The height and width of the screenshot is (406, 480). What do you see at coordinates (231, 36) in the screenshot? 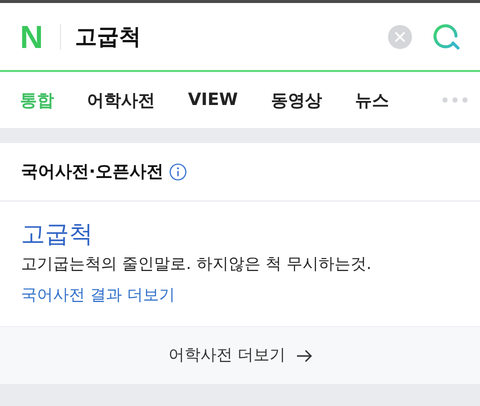
I see `search-field: 고굽척` at bounding box center [231, 36].